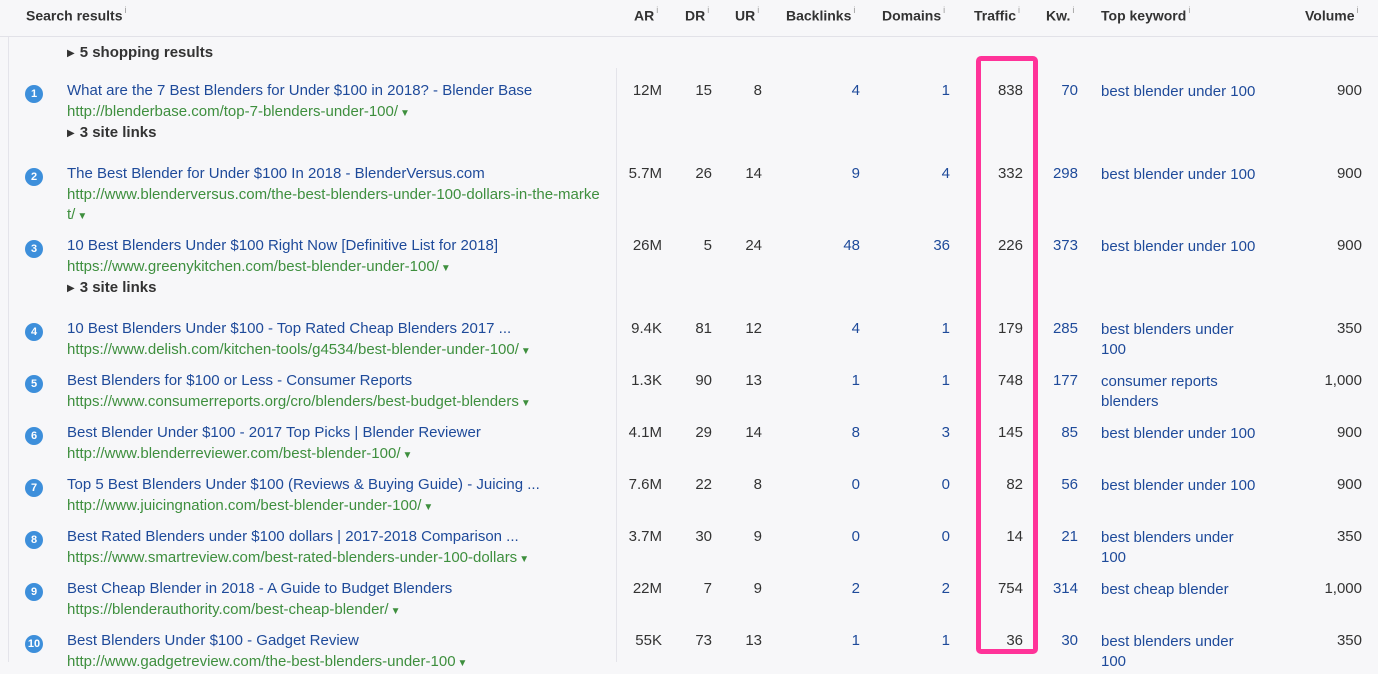 This screenshot has height=674, width=1378. I want to click on dr-value: 90, so click(703, 380).